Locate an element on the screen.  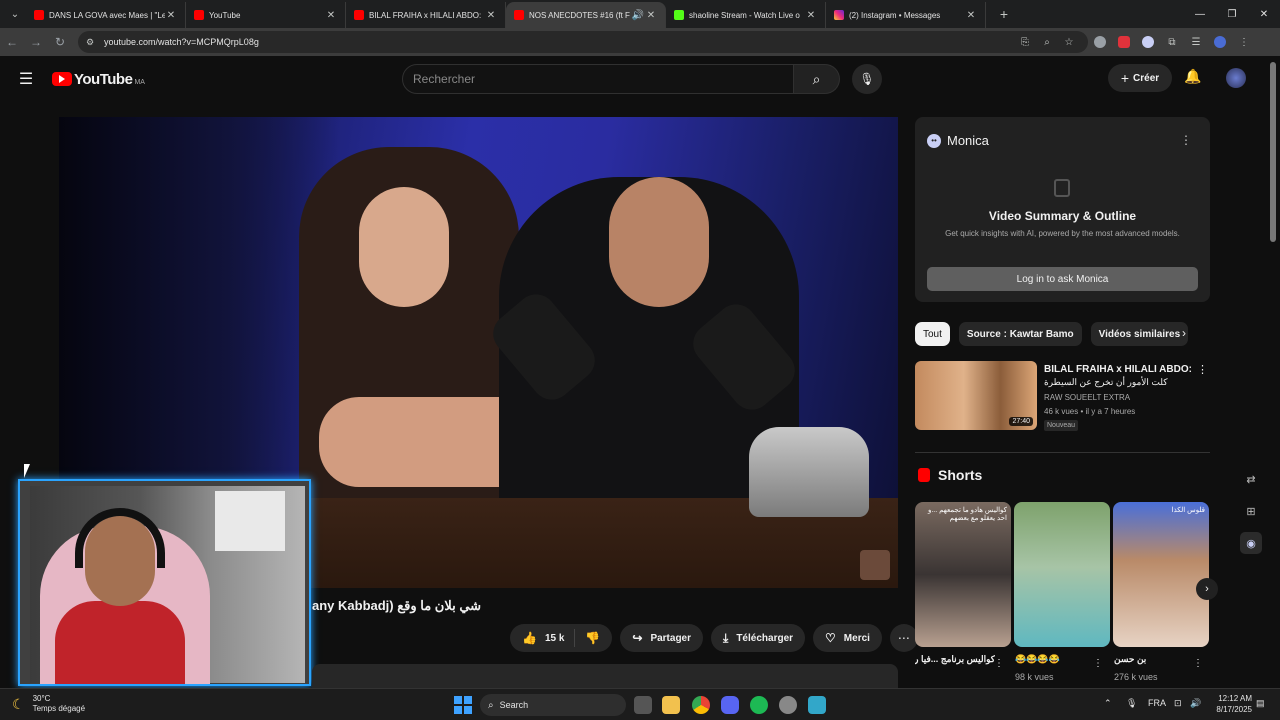
chip-similar: Vidéos similaires is located at coordinates (1139, 334).